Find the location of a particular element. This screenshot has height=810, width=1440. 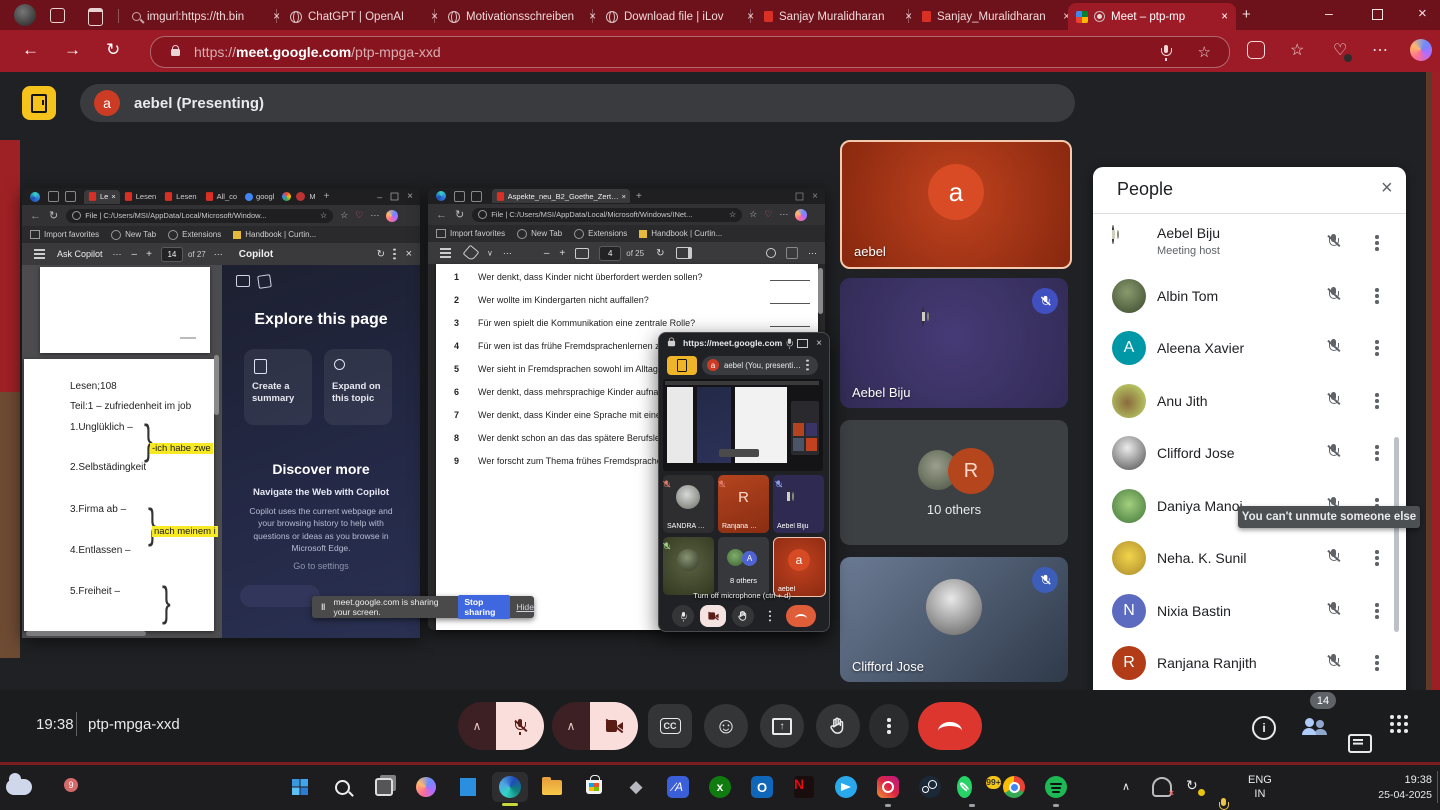

microsoft-store-button is located at coordinates (594, 787).